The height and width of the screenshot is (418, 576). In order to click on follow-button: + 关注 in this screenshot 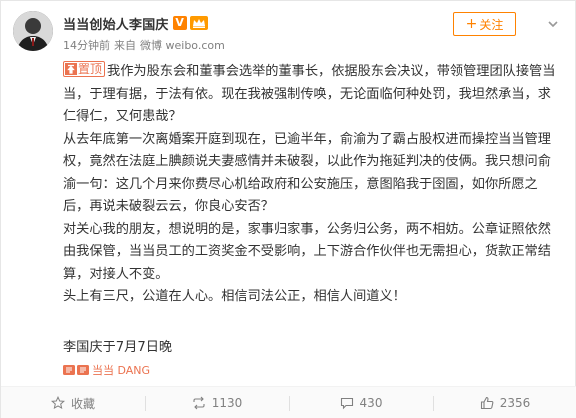, I will do `click(484, 24)`.